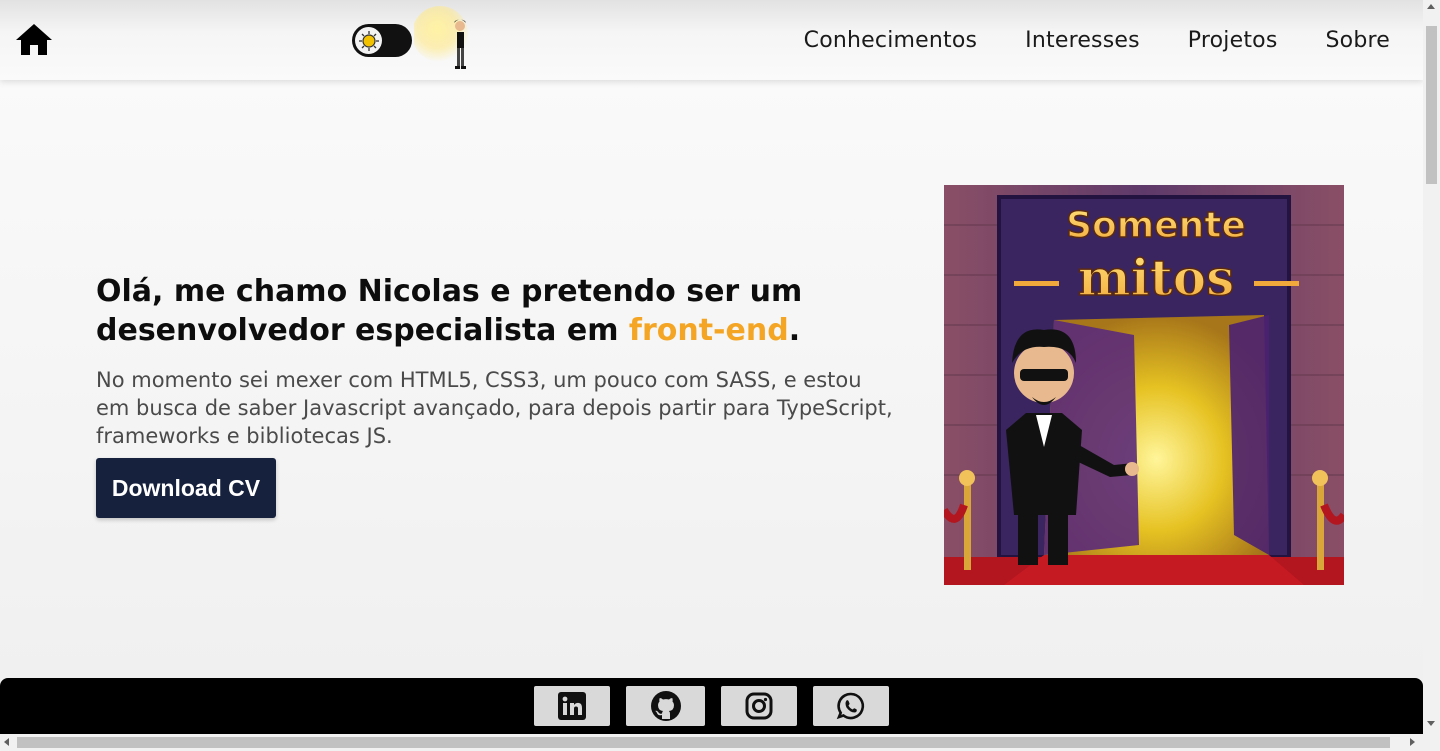 The width and height of the screenshot is (1440, 751). I want to click on nav-item-sobre: Sobre, so click(1358, 40).